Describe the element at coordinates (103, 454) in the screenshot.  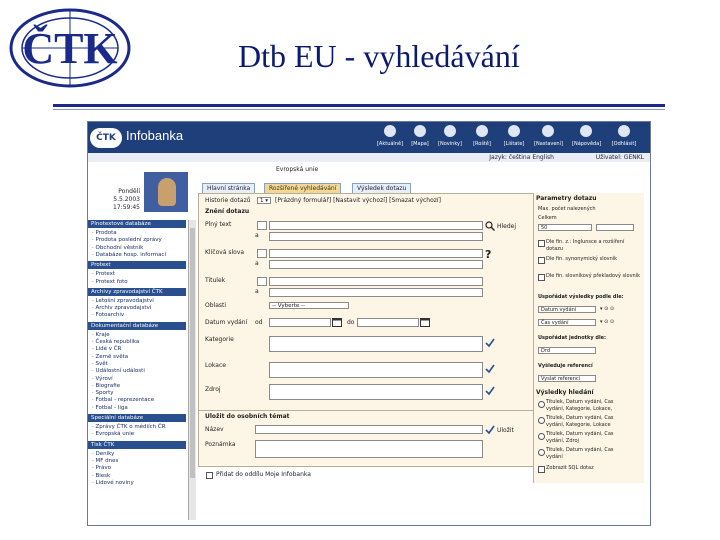
I see `sidebar-item: · Deníky` at that location.